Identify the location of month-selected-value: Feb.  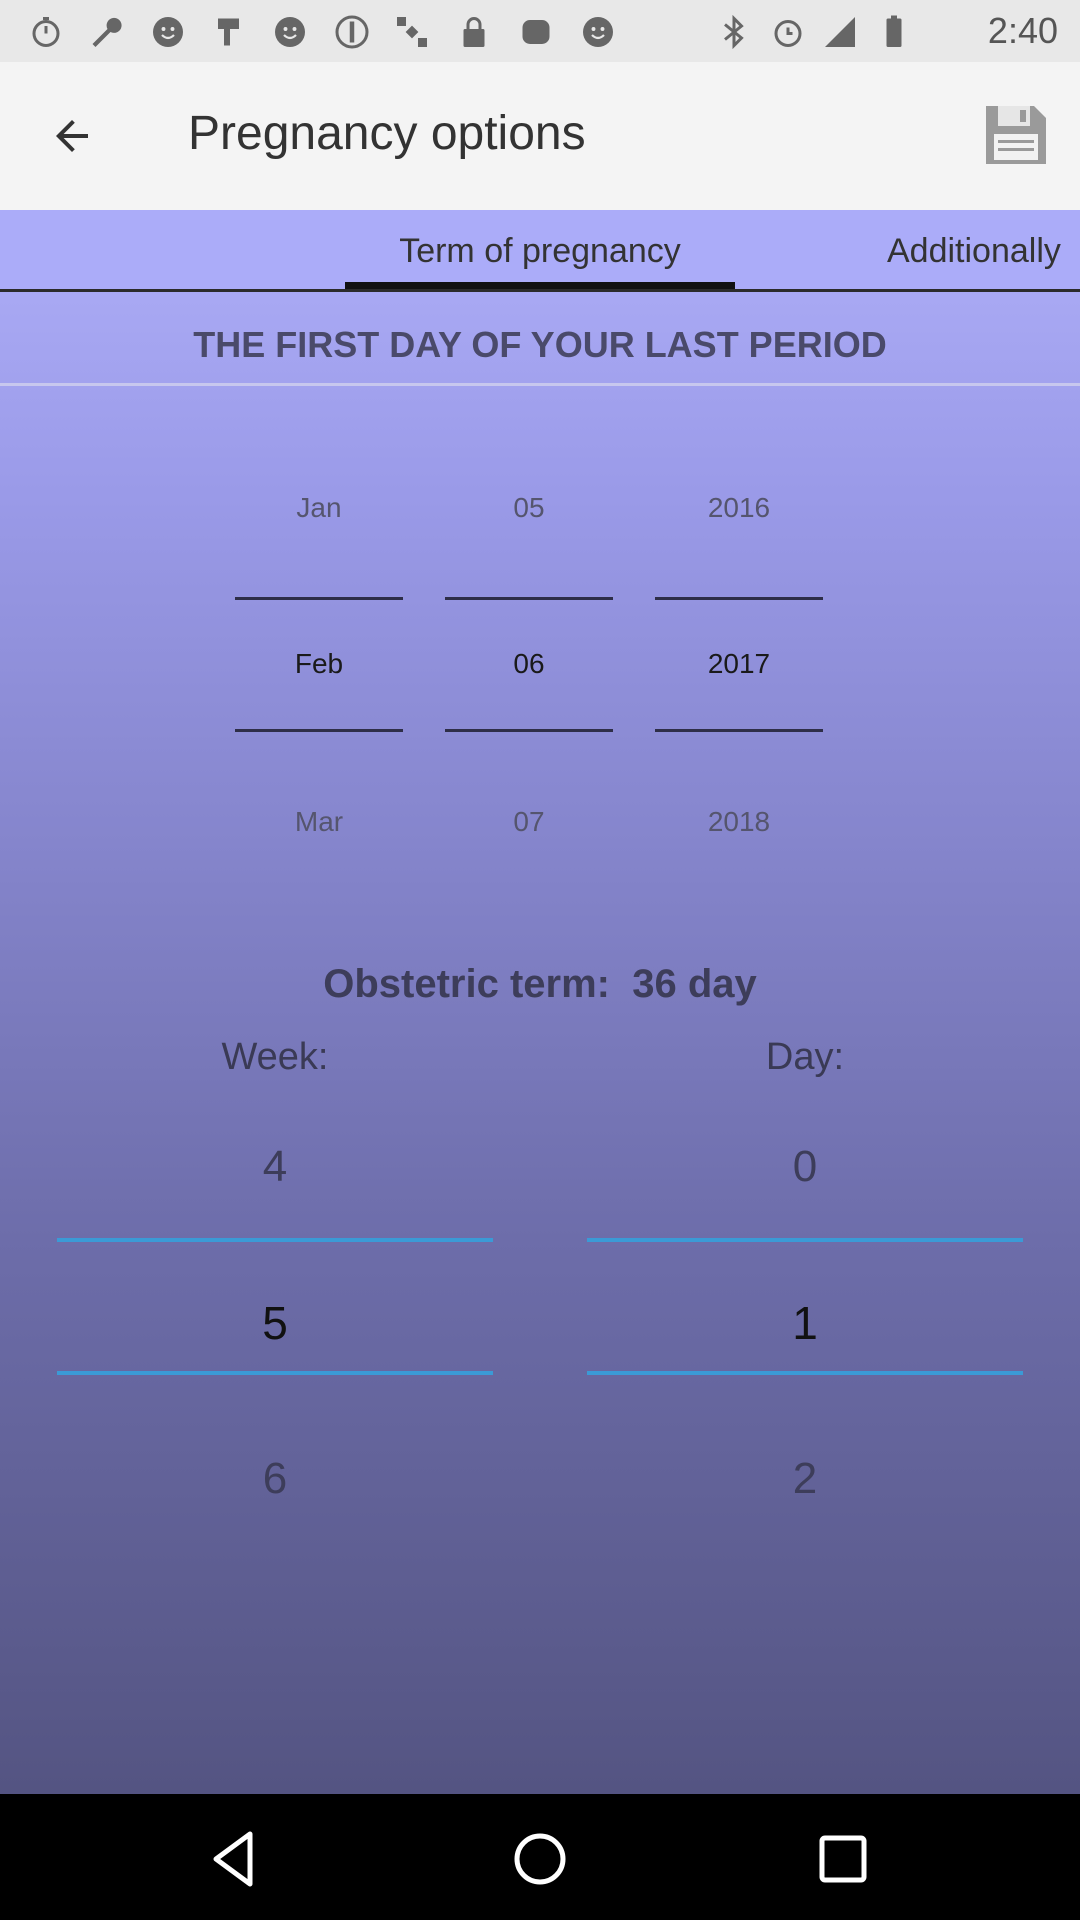
(319, 664).